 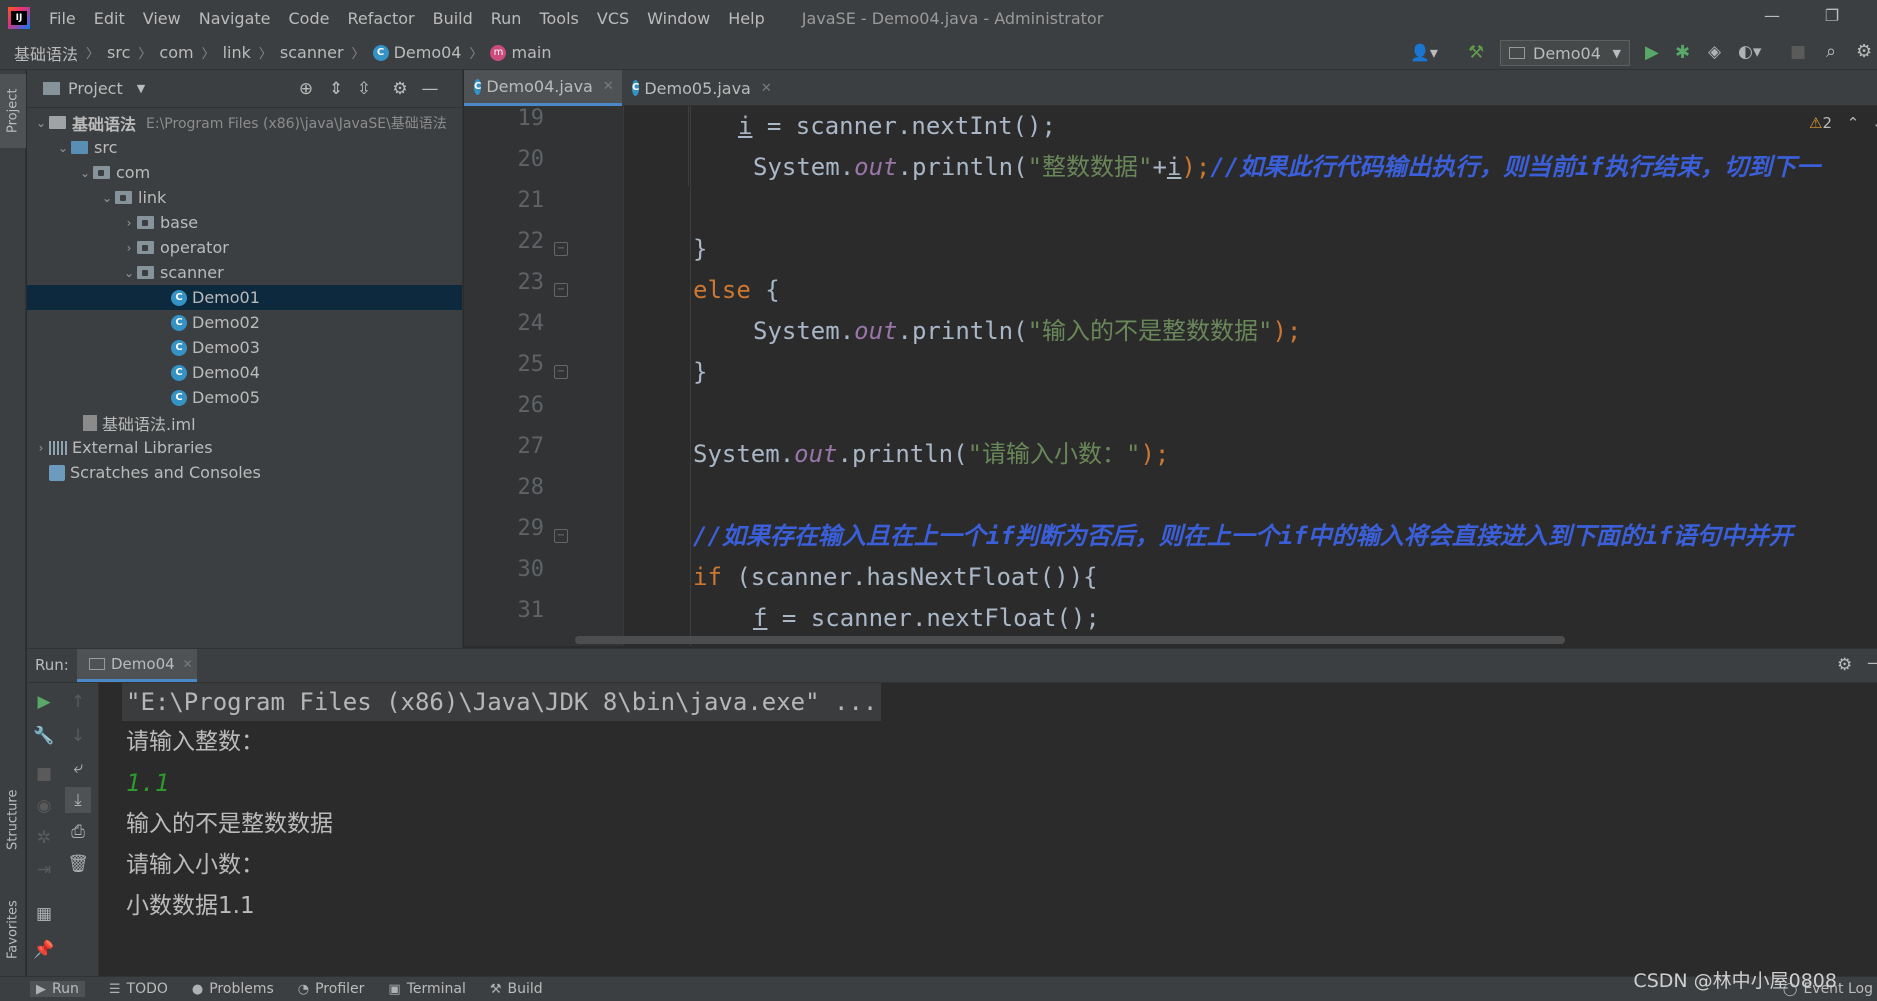 I want to click on crumb-link: link, so click(x=237, y=52).